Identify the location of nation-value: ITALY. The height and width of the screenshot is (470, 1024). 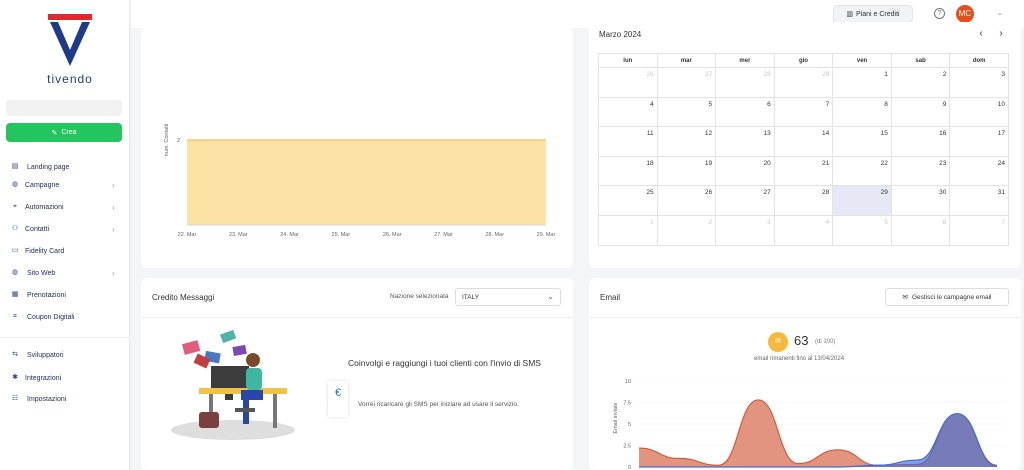
(471, 297).